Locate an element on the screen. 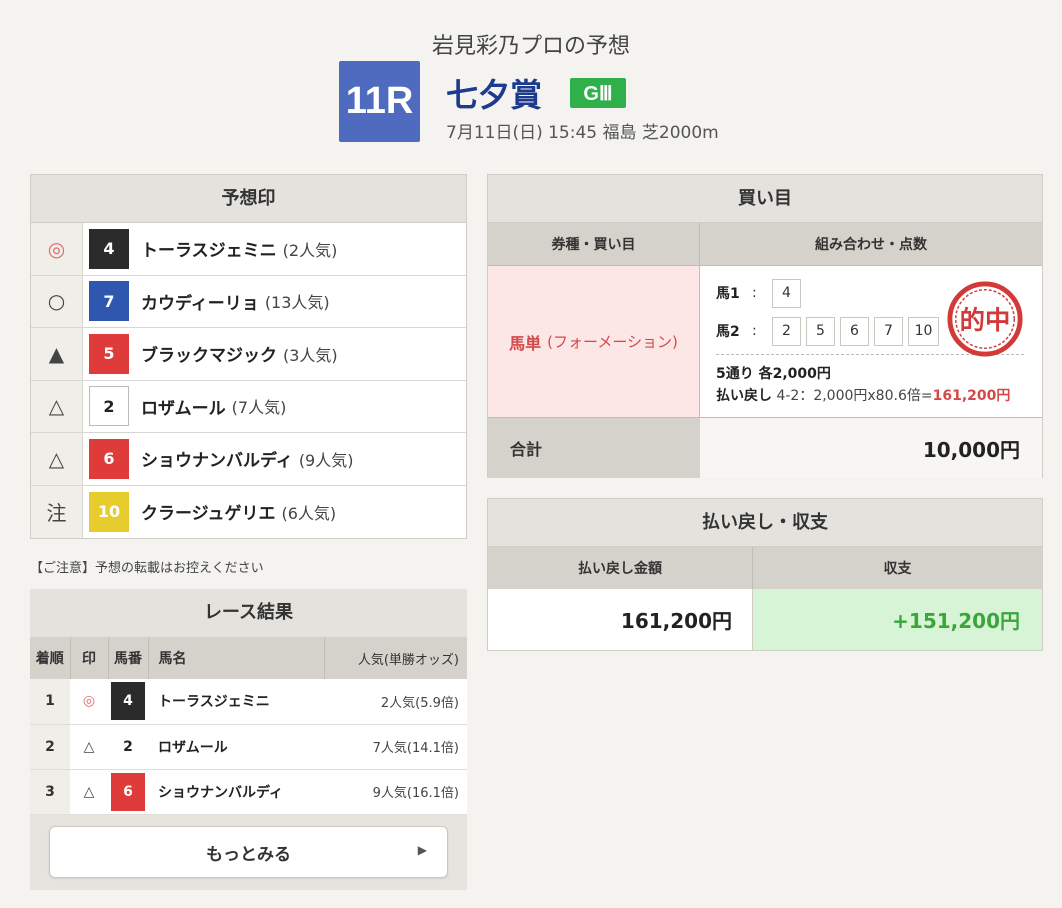 The width and height of the screenshot is (1062, 908). prediction-row: △ 6 ショウナンバルディ (9人気) is located at coordinates (248, 459).